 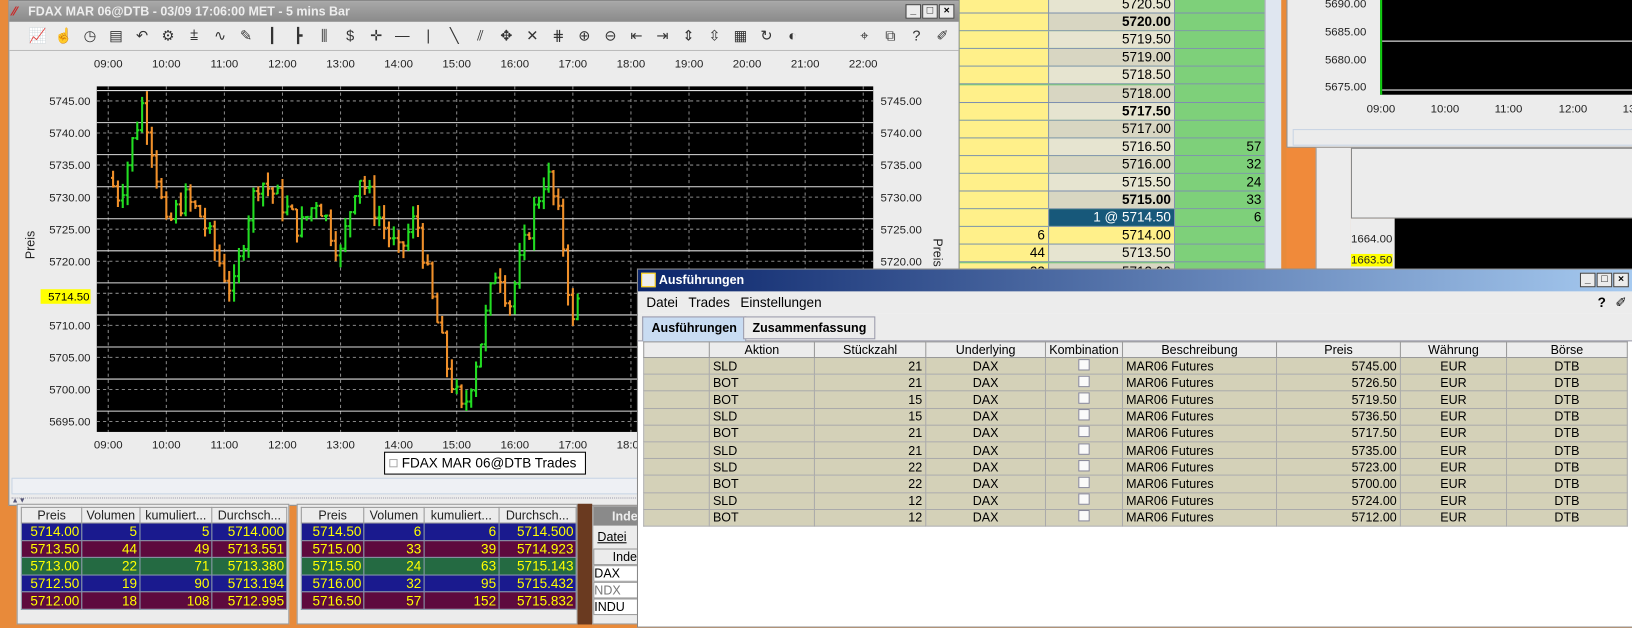 I want to click on price-level: 5714.00, so click(x=1112, y=235).